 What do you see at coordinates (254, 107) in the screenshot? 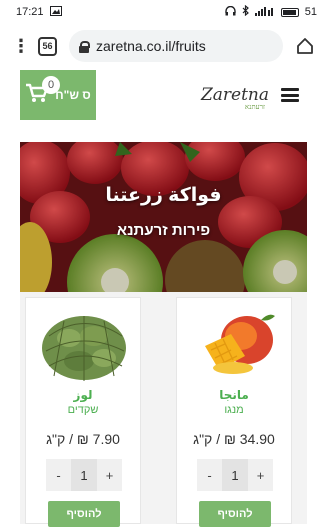
I see `logo-subtext: זרעתנא` at bounding box center [254, 107].